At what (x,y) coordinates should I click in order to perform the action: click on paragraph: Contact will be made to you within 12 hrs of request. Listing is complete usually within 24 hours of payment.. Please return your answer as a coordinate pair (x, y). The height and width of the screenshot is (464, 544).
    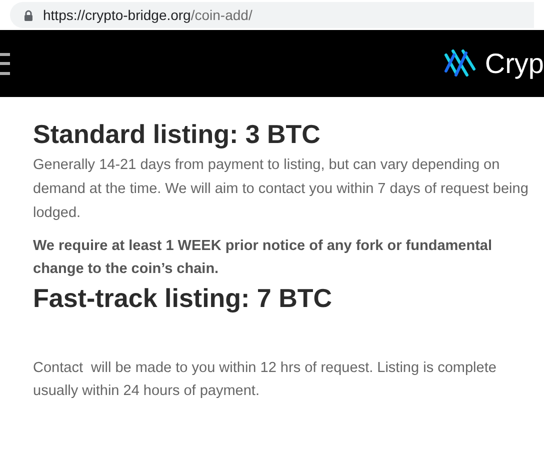
    Looking at the image, I should click on (265, 380).